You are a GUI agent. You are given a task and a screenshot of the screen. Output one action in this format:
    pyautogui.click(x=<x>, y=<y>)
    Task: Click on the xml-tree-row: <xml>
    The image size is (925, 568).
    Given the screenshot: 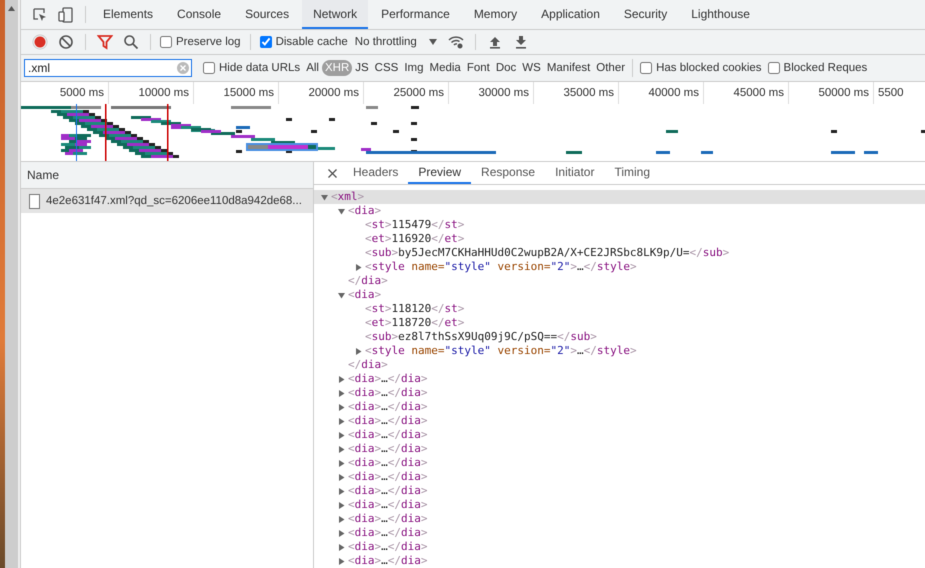 What is the action you would take?
    pyautogui.click(x=619, y=197)
    